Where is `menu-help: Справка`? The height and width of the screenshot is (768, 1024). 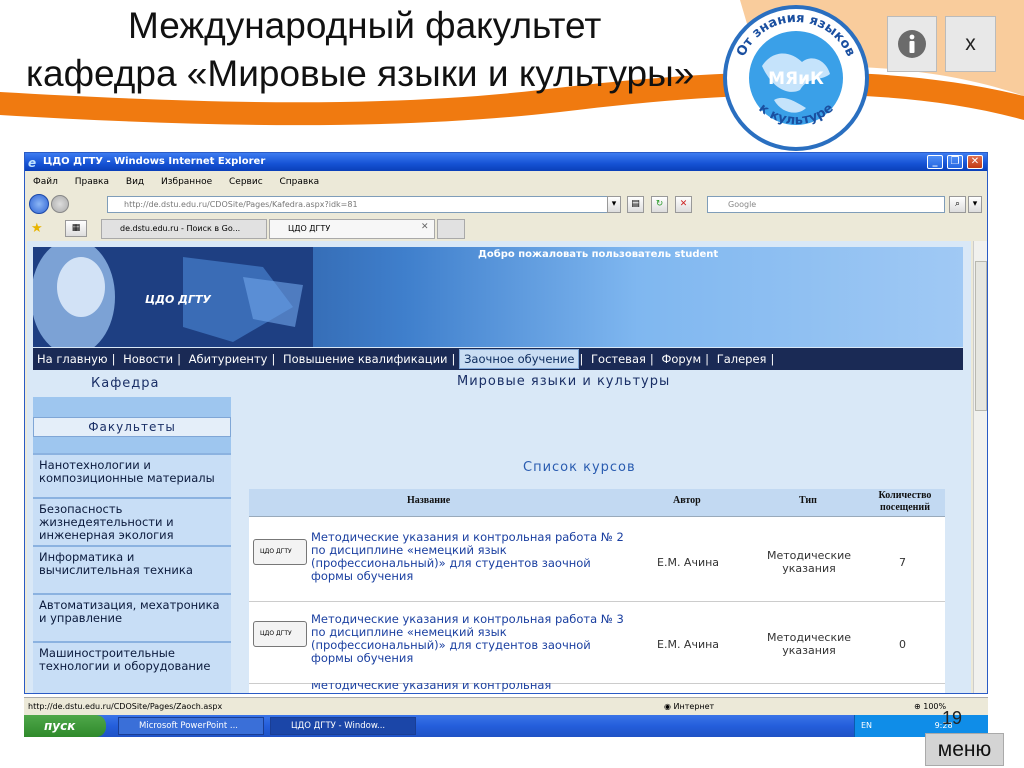 menu-help: Справка is located at coordinates (300, 182).